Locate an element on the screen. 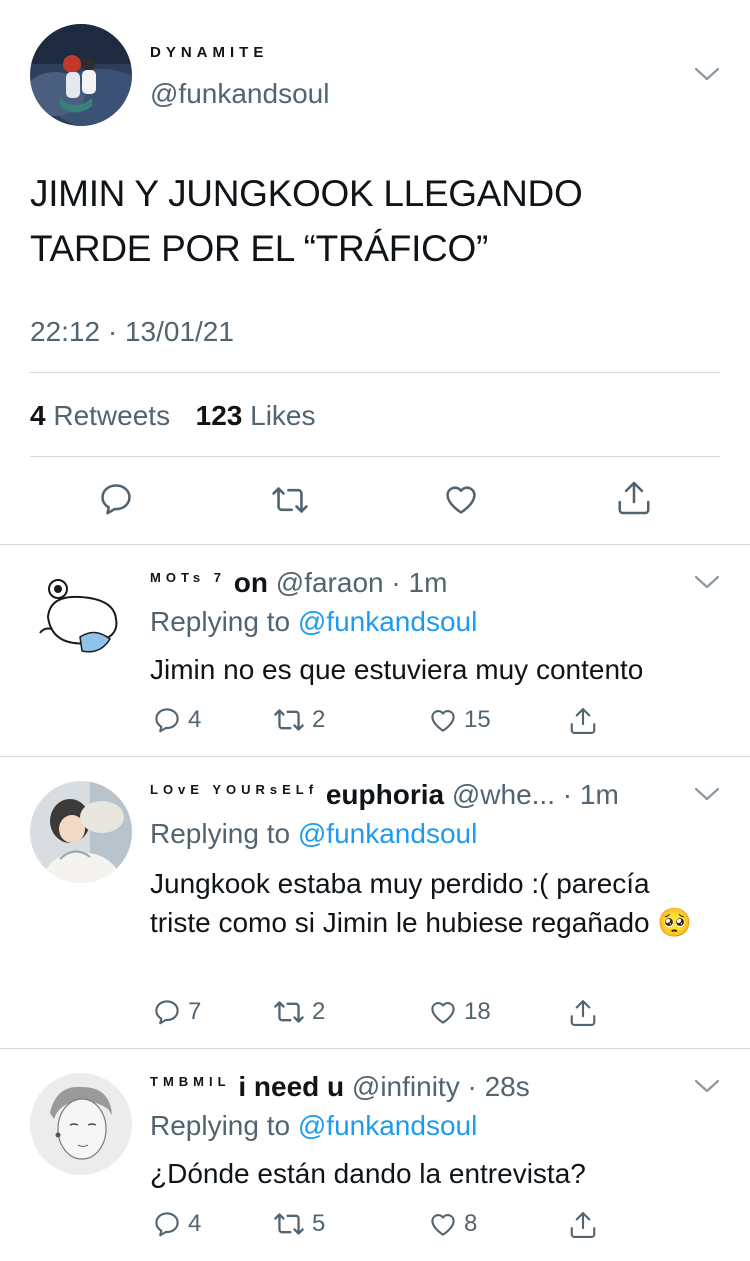 This screenshot has width=750, height=1261. like-count: 15 is located at coordinates (477, 719).